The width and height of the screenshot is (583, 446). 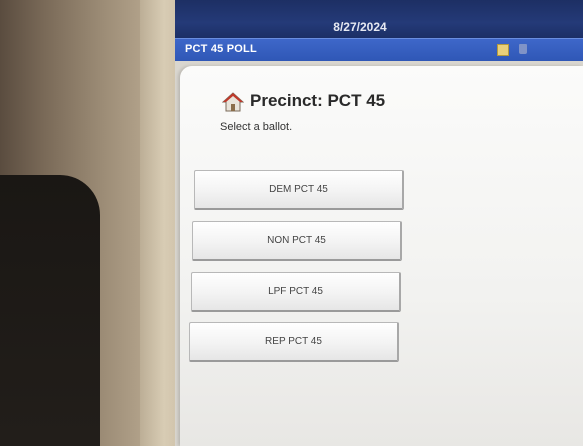 I want to click on ballot-button-dem: DEM PCT 45, so click(x=299, y=190).